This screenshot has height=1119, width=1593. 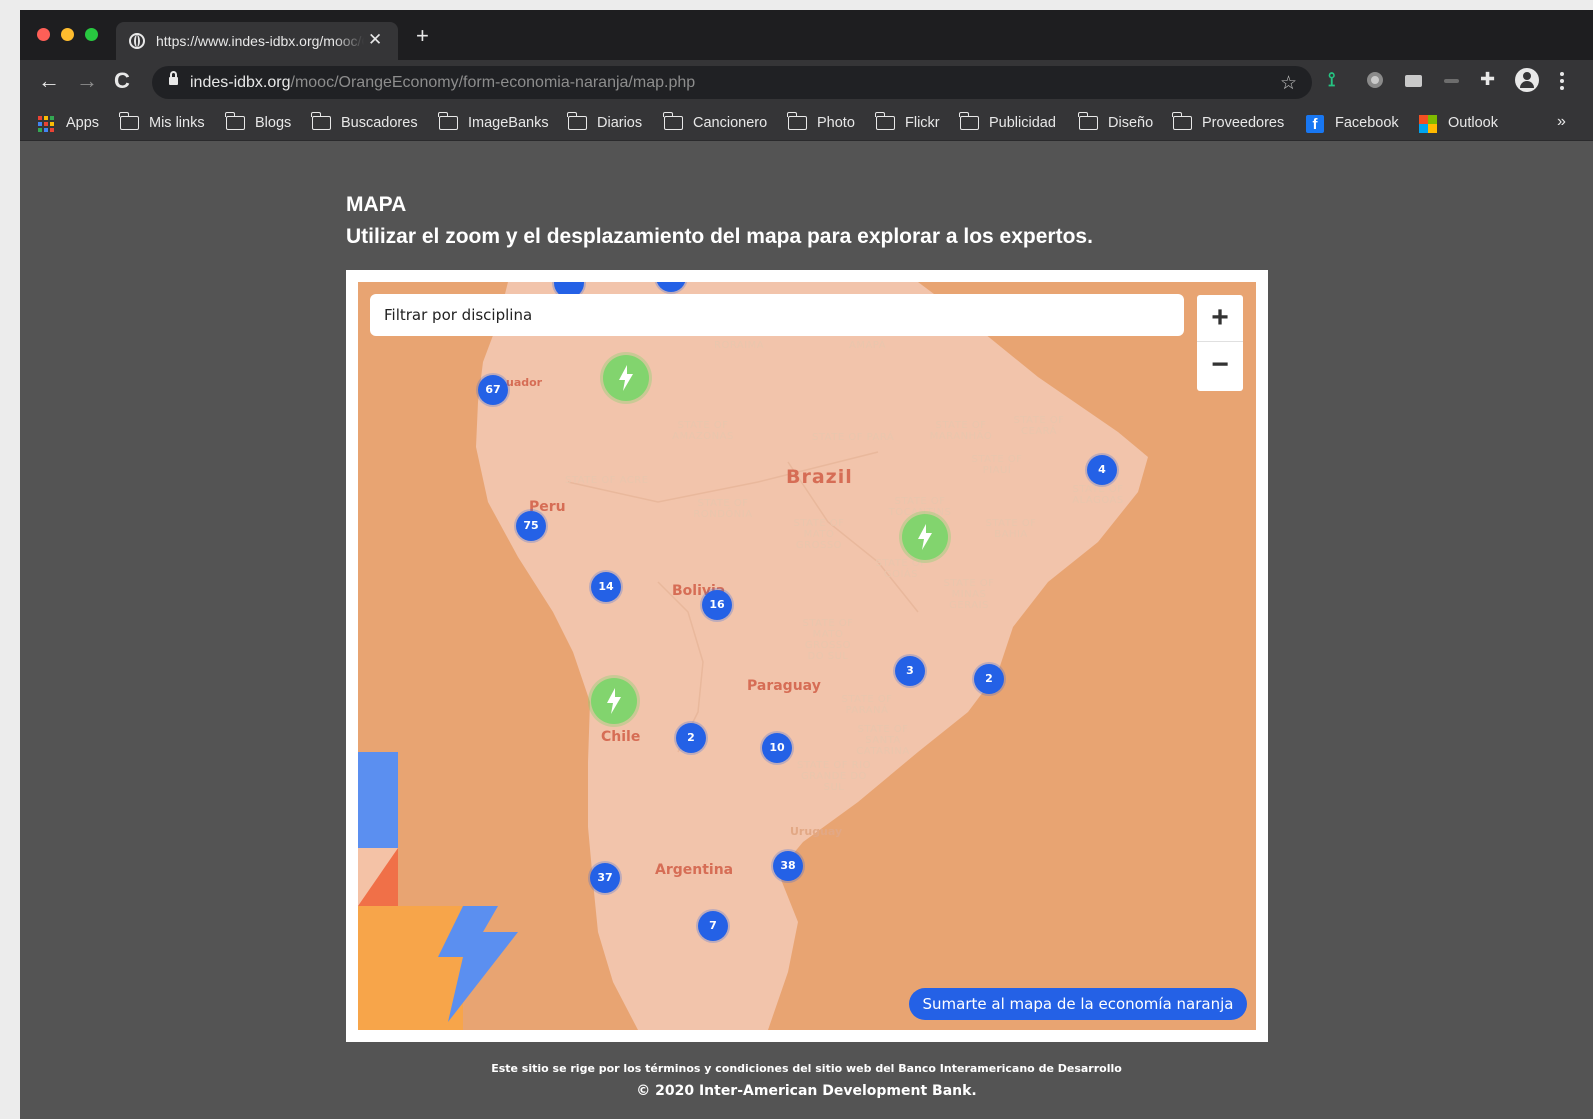 What do you see at coordinates (1331, 80) in the screenshot?
I see `extension-pin-icon: ⟟` at bounding box center [1331, 80].